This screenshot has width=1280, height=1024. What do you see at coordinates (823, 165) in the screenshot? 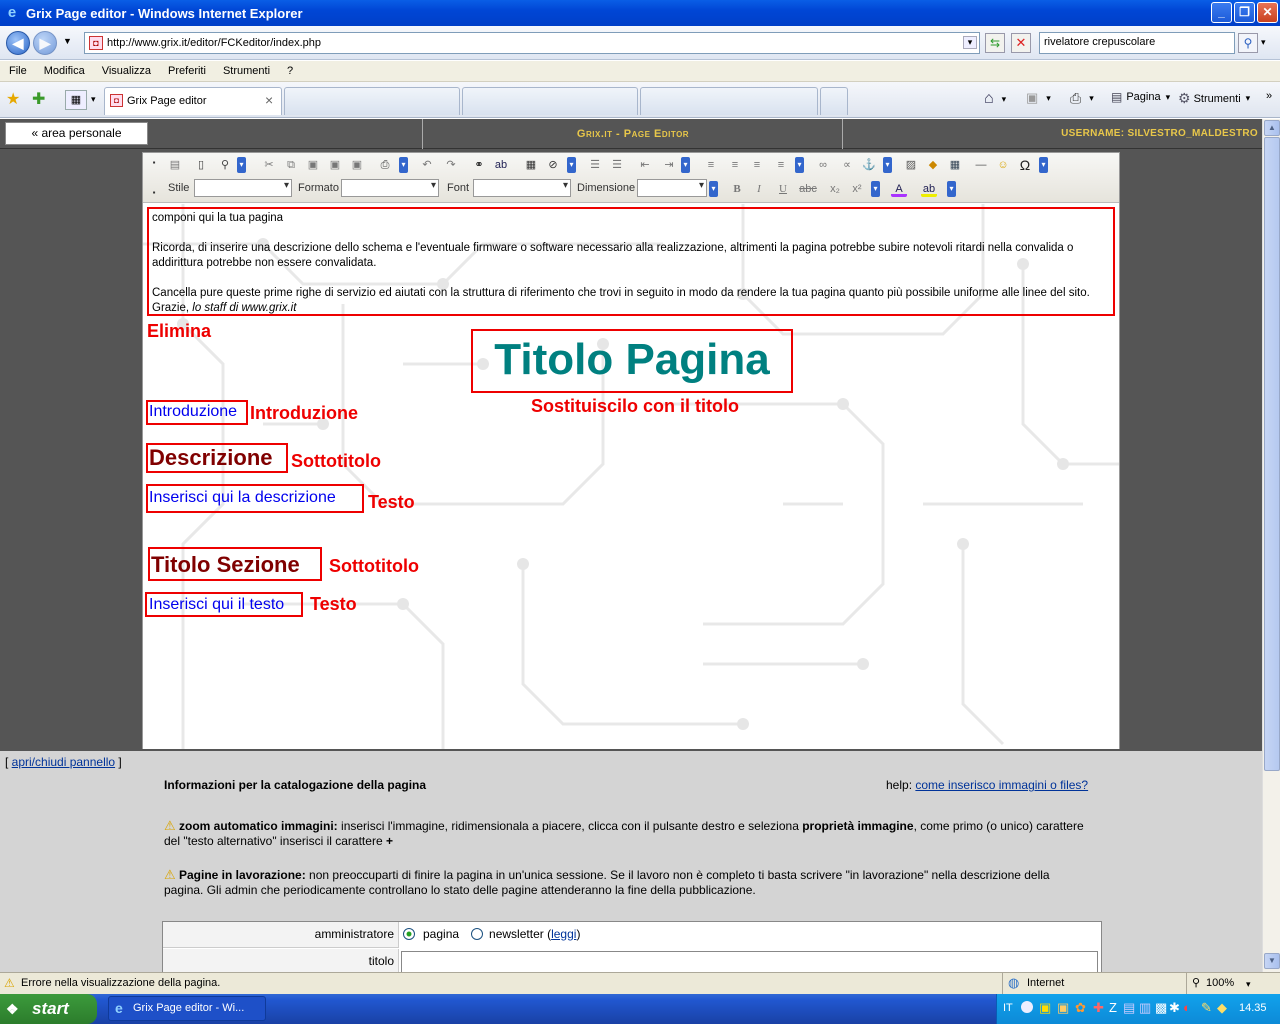
I see `link-icon: ∞` at bounding box center [823, 165].